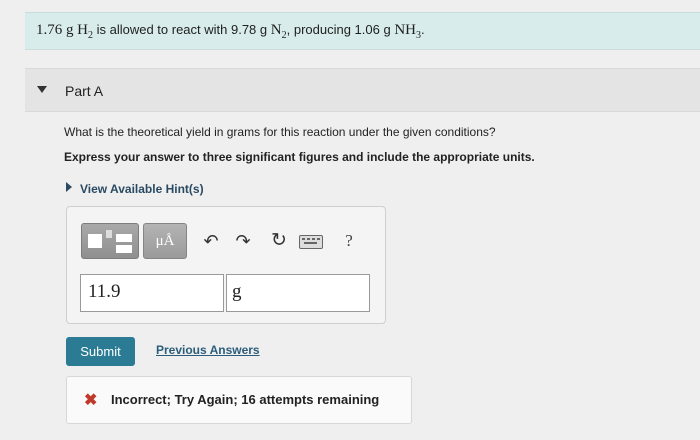 The image size is (700, 440). Describe the element at coordinates (85, 31) in the screenshot. I see `reactant-h2: H2` at that location.